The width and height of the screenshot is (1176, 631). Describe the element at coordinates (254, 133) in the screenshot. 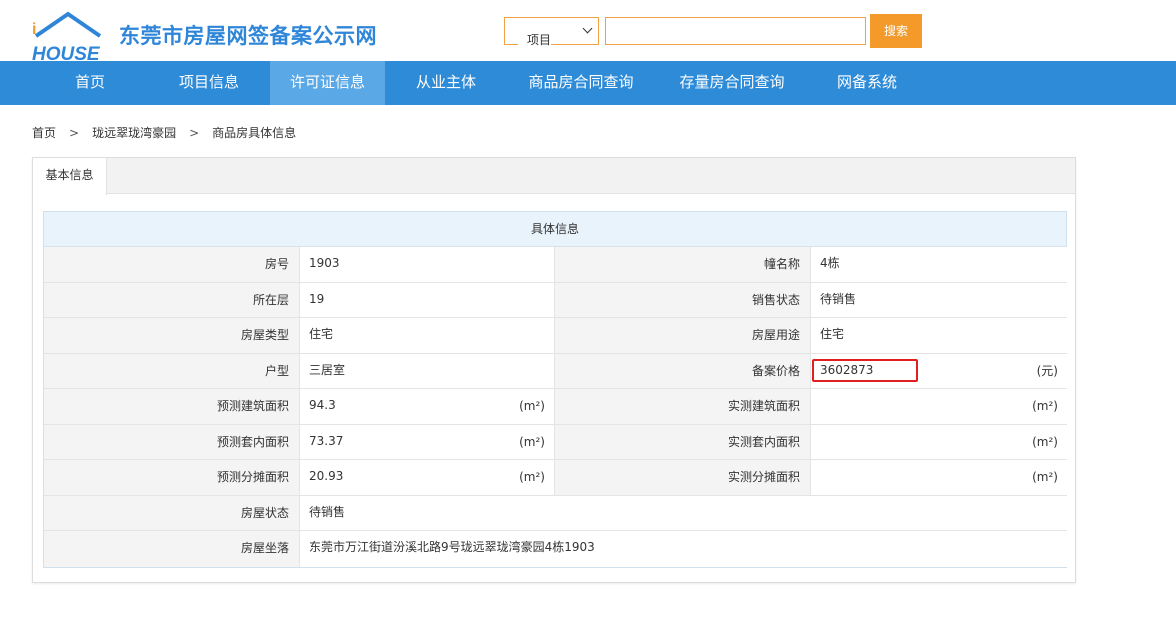

I see `breadcrumb-current: 商品房具体信息` at that location.